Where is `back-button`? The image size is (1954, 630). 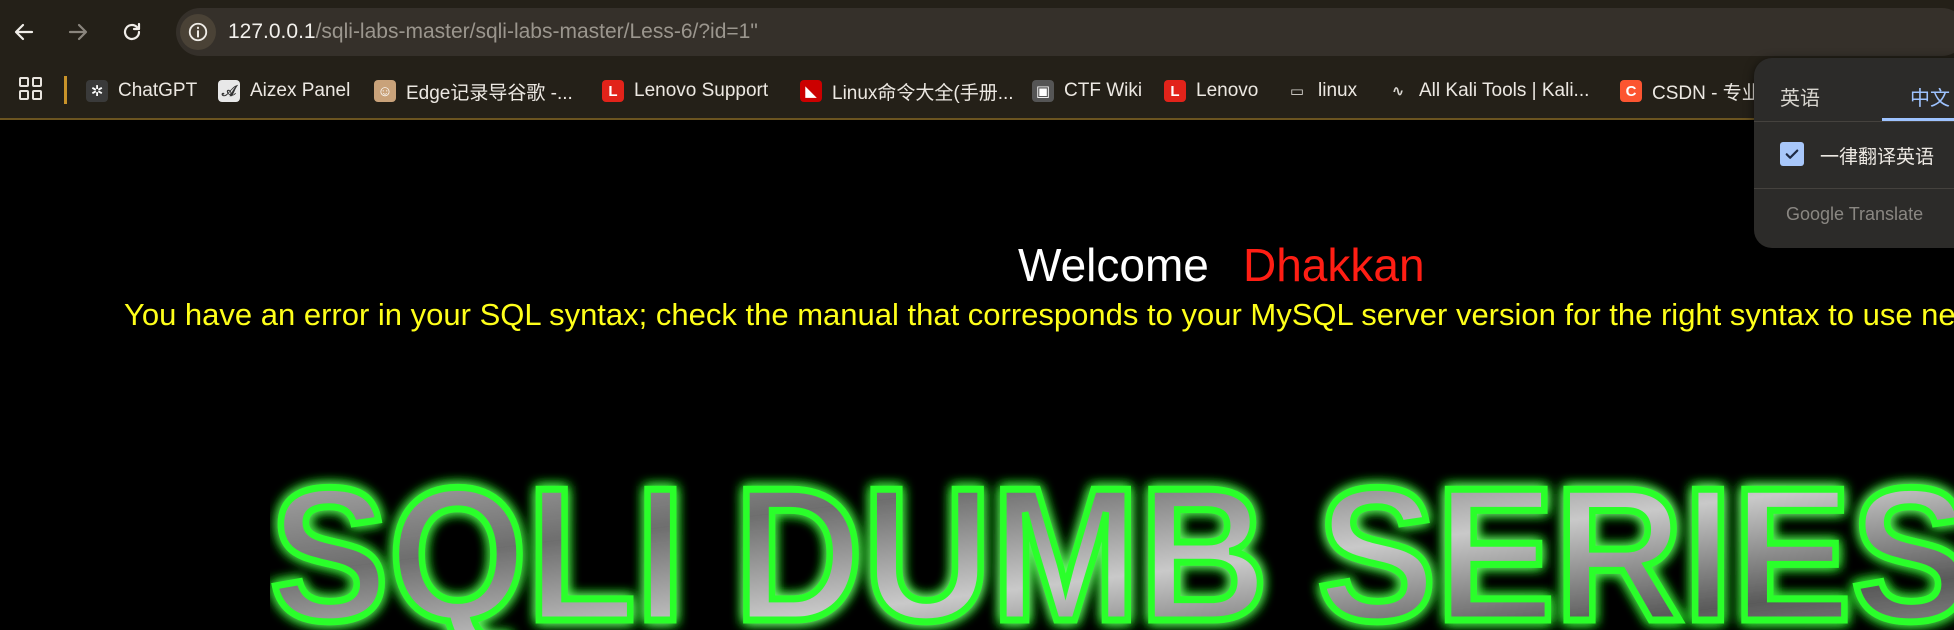 back-button is located at coordinates (24, 32).